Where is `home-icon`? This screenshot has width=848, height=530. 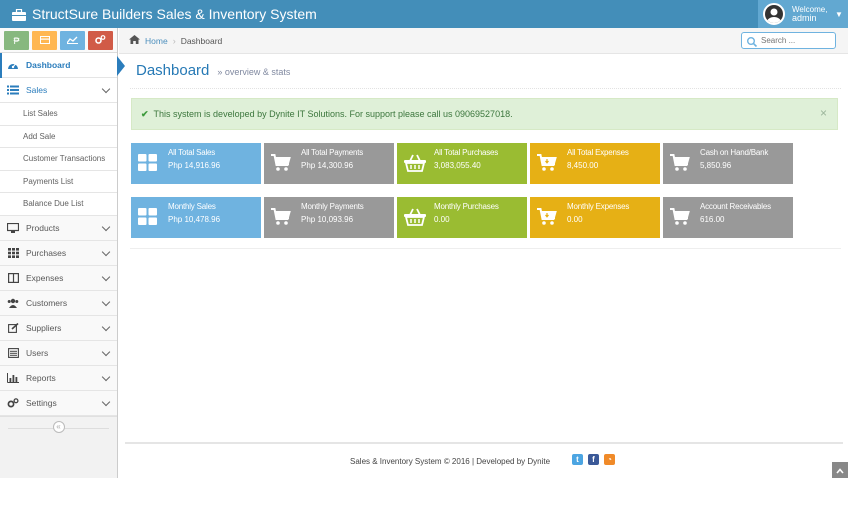
home-icon is located at coordinates (134, 40).